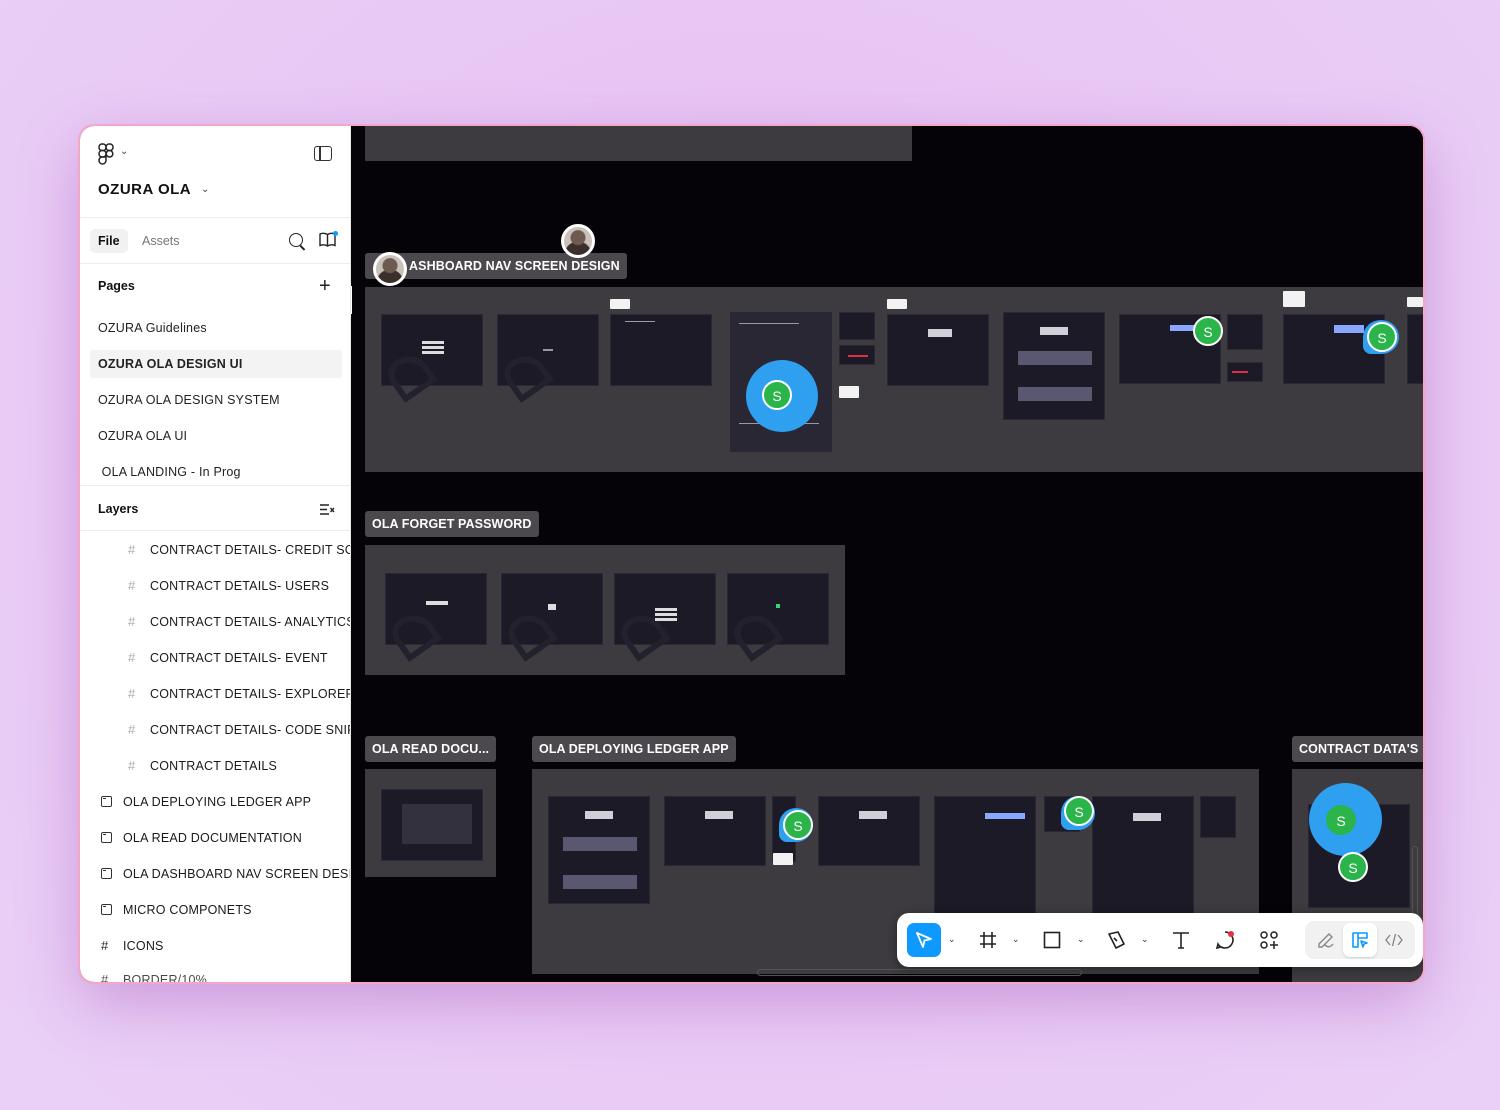  Describe the element at coordinates (239, 730) in the screenshot. I see `layer-item: # CONTRACT DETAILS- CODE SNIPPET` at that location.